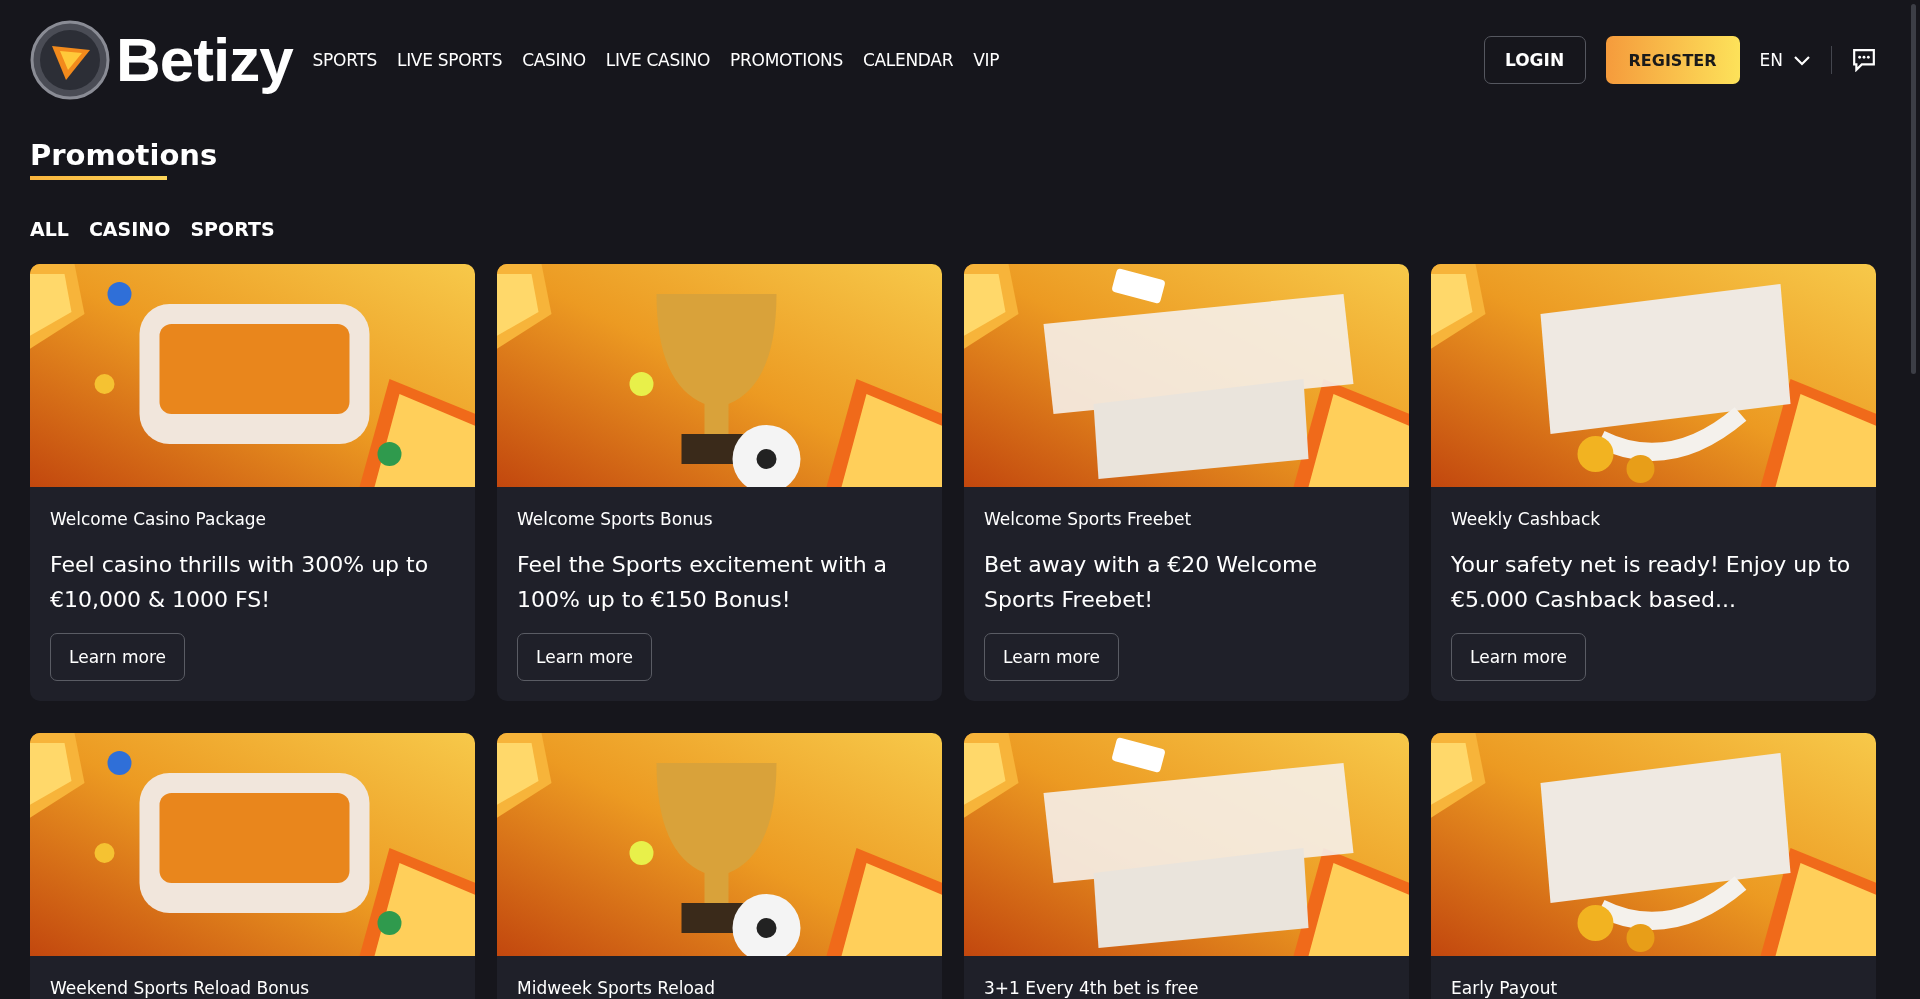  I want to click on chat-icon, so click(1864, 60).